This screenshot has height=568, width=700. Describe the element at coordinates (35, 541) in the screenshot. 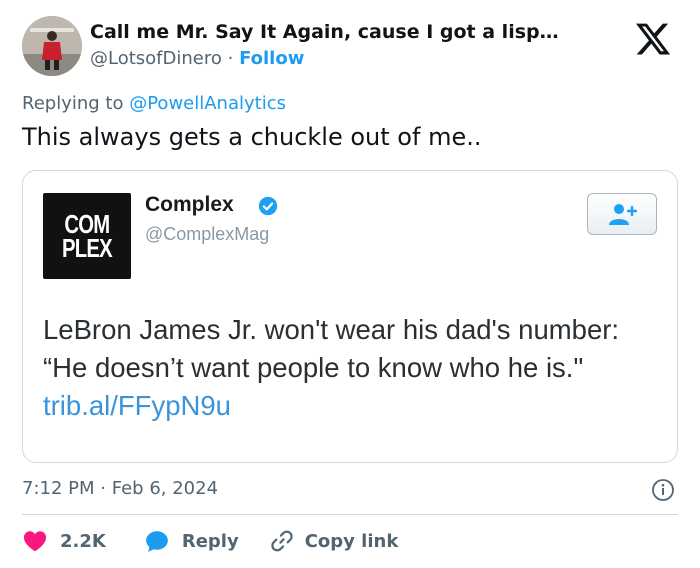

I see `heart-icon` at that location.